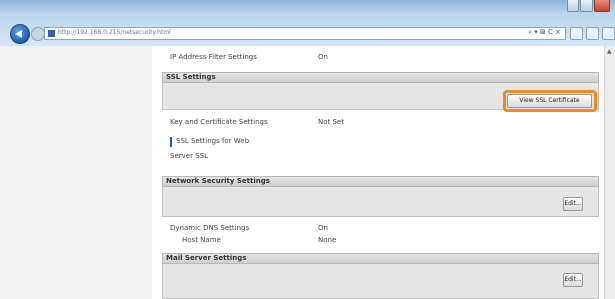 The image size is (615, 299). I want to click on ip-filter-value: On, so click(323, 57).